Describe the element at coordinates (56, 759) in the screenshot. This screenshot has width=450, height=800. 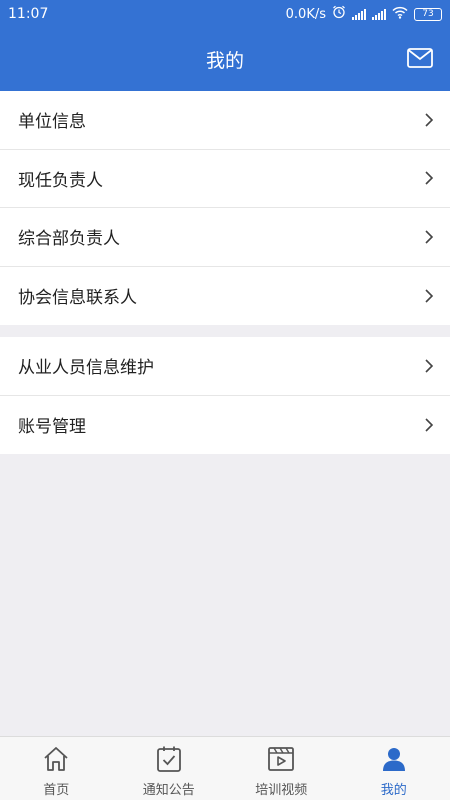
I see `home-icon` at that location.